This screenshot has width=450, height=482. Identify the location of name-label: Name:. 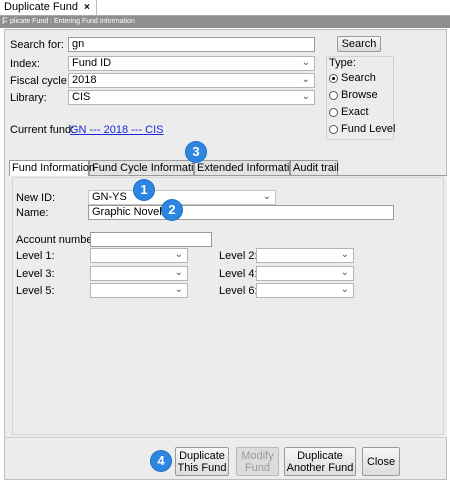
(32, 213).